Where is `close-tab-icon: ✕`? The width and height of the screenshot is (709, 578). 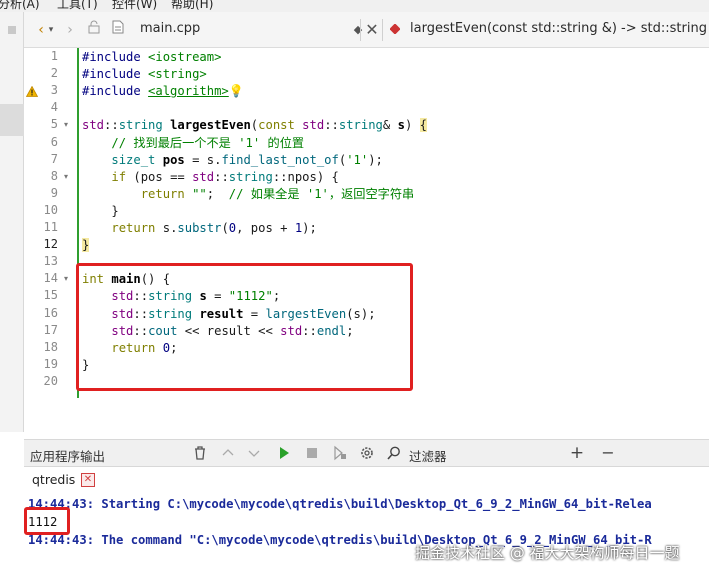 close-tab-icon: ✕ is located at coordinates (88, 480).